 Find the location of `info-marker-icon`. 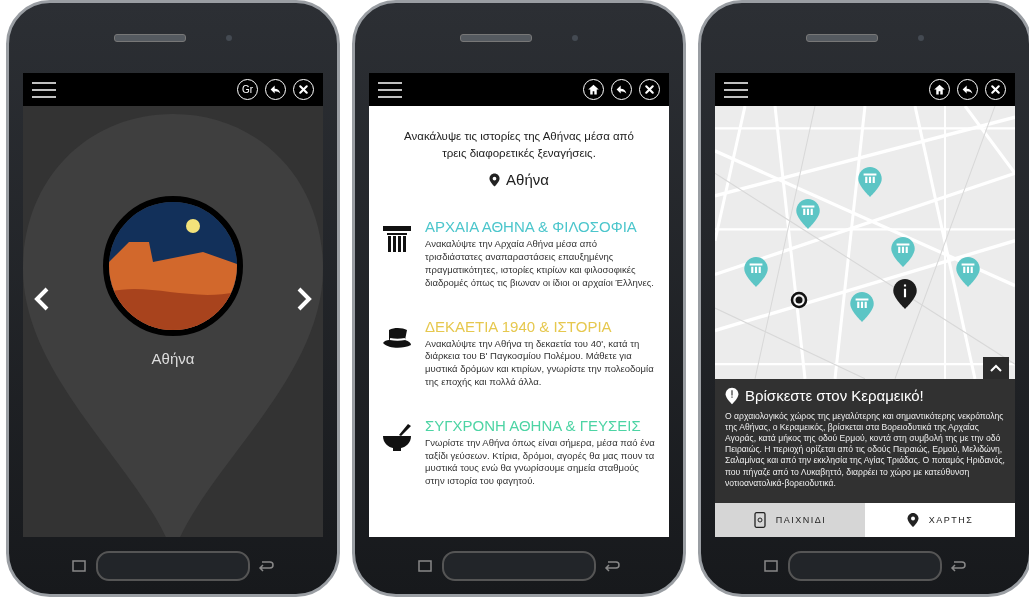

info-marker-icon is located at coordinates (905, 294).